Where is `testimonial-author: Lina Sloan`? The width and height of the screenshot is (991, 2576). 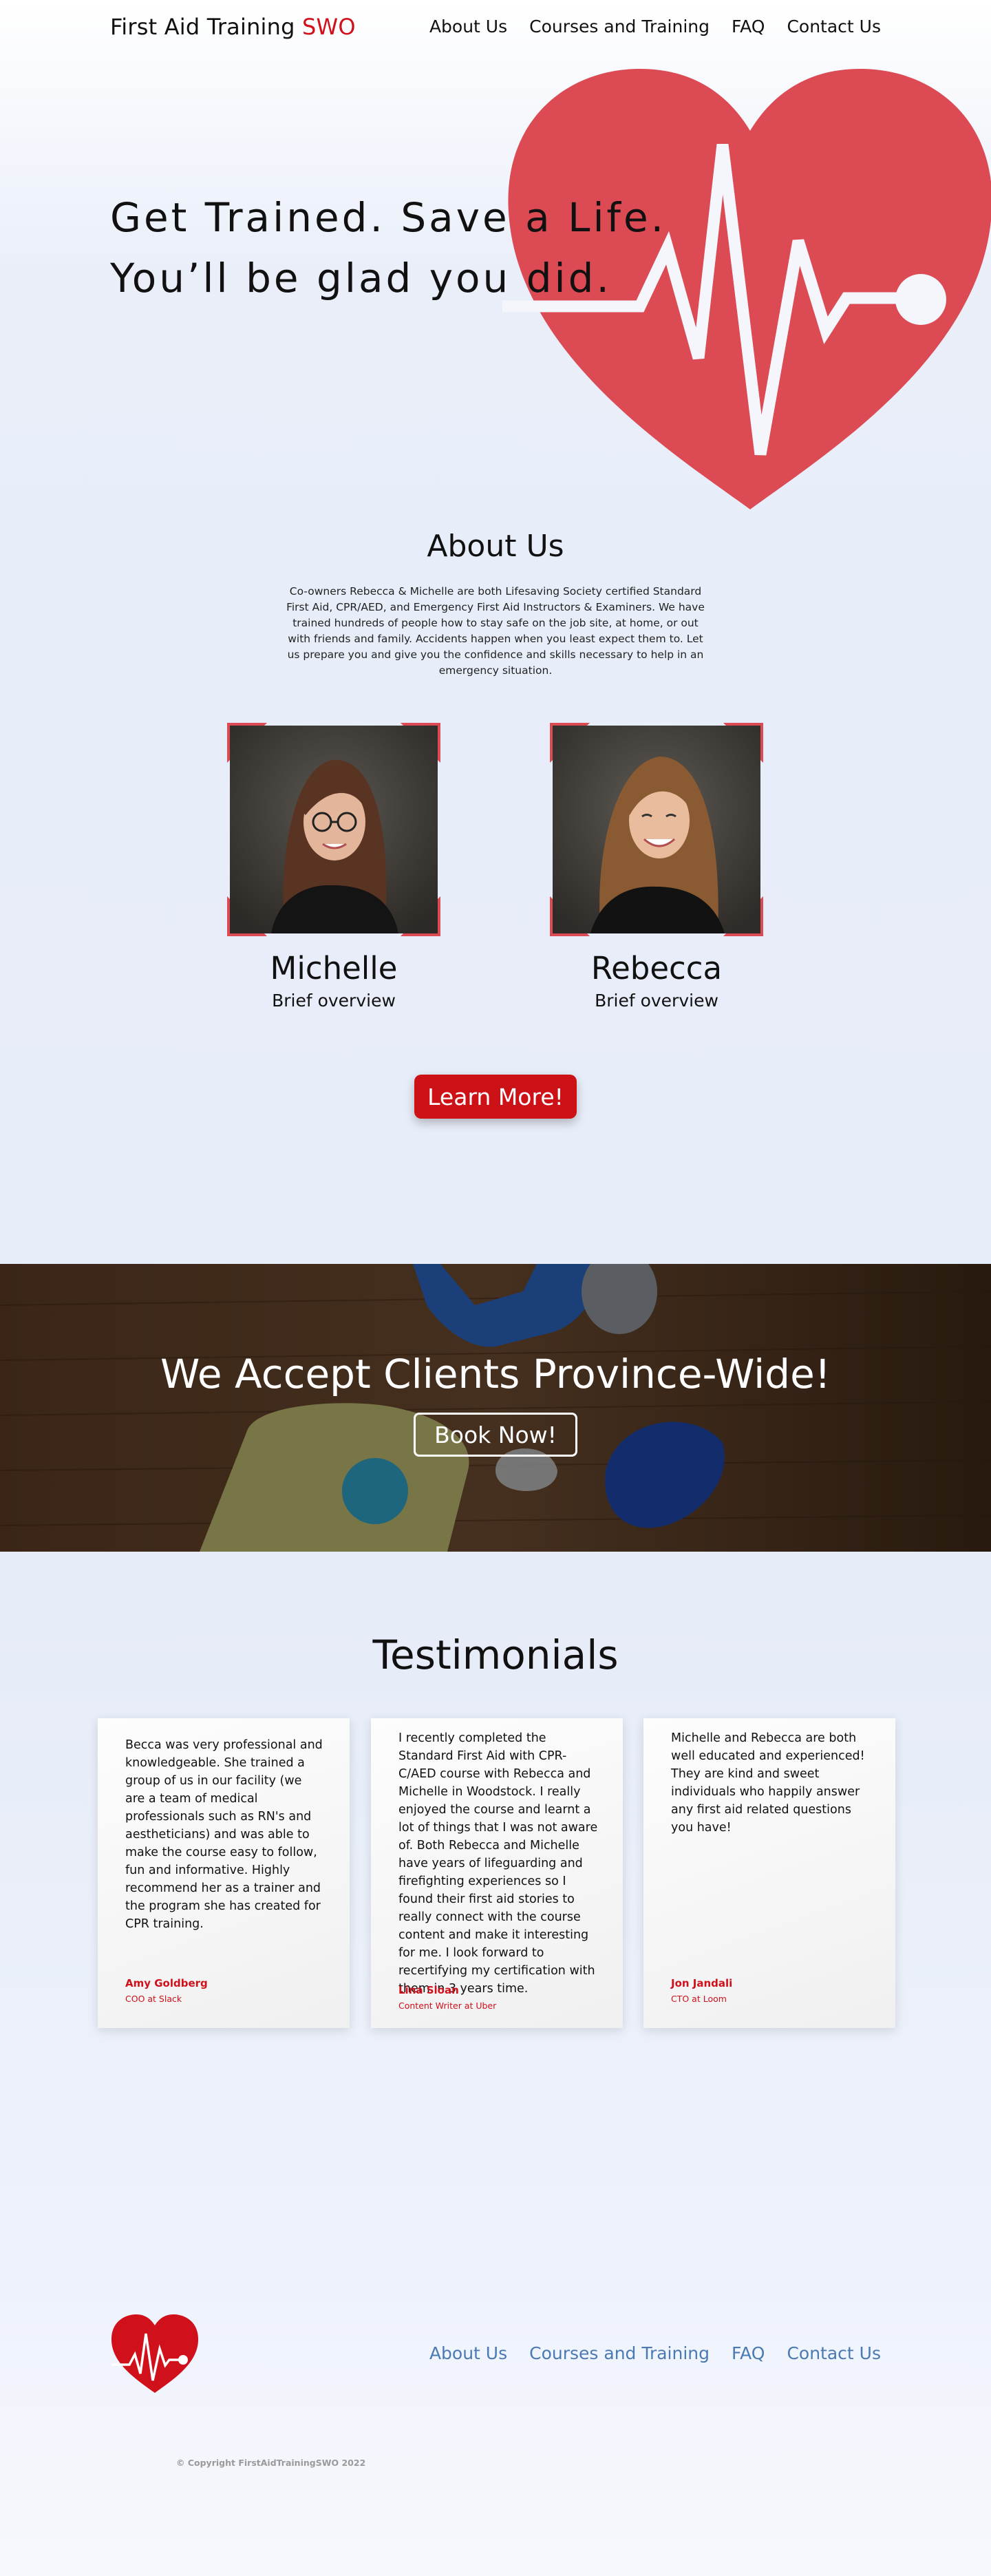
testimonial-author: Lina Sloan is located at coordinates (428, 1990).